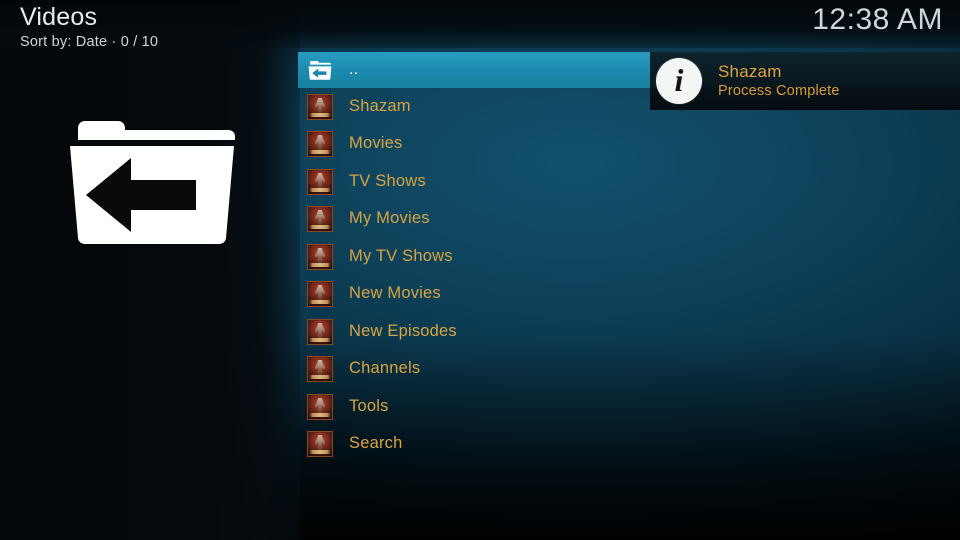 Image resolution: width=960 pixels, height=540 pixels. What do you see at coordinates (629, 293) in the screenshot?
I see `list-item: New Movies` at bounding box center [629, 293].